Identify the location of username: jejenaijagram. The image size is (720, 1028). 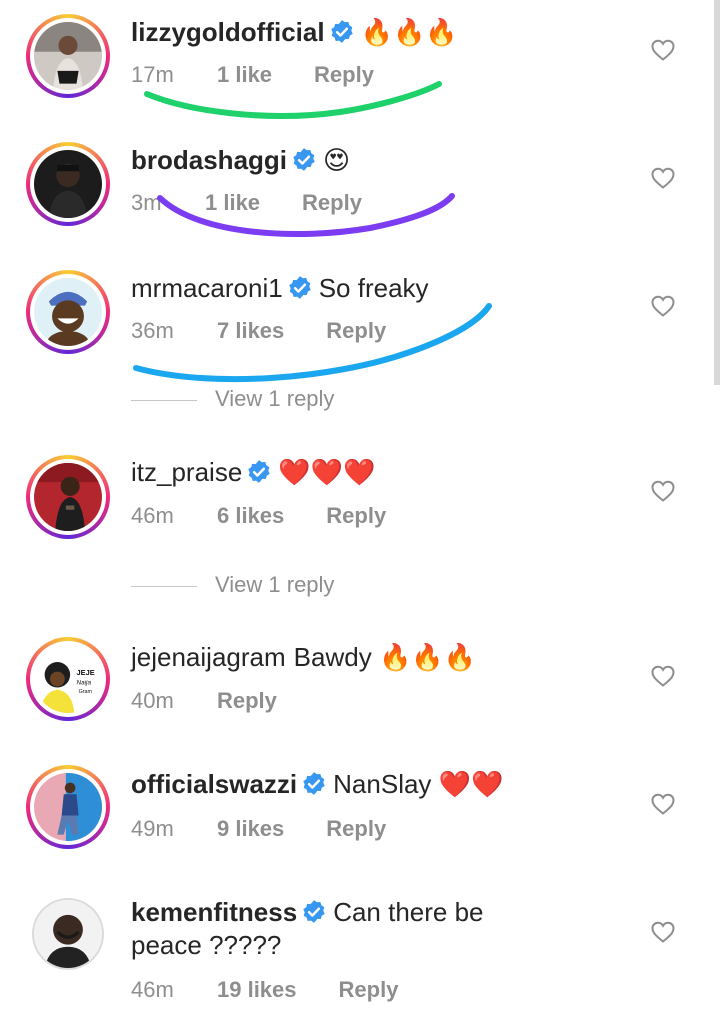
(208, 657).